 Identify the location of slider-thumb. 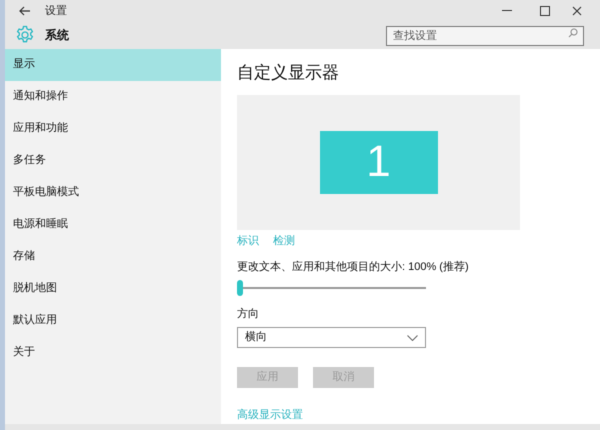
(240, 288).